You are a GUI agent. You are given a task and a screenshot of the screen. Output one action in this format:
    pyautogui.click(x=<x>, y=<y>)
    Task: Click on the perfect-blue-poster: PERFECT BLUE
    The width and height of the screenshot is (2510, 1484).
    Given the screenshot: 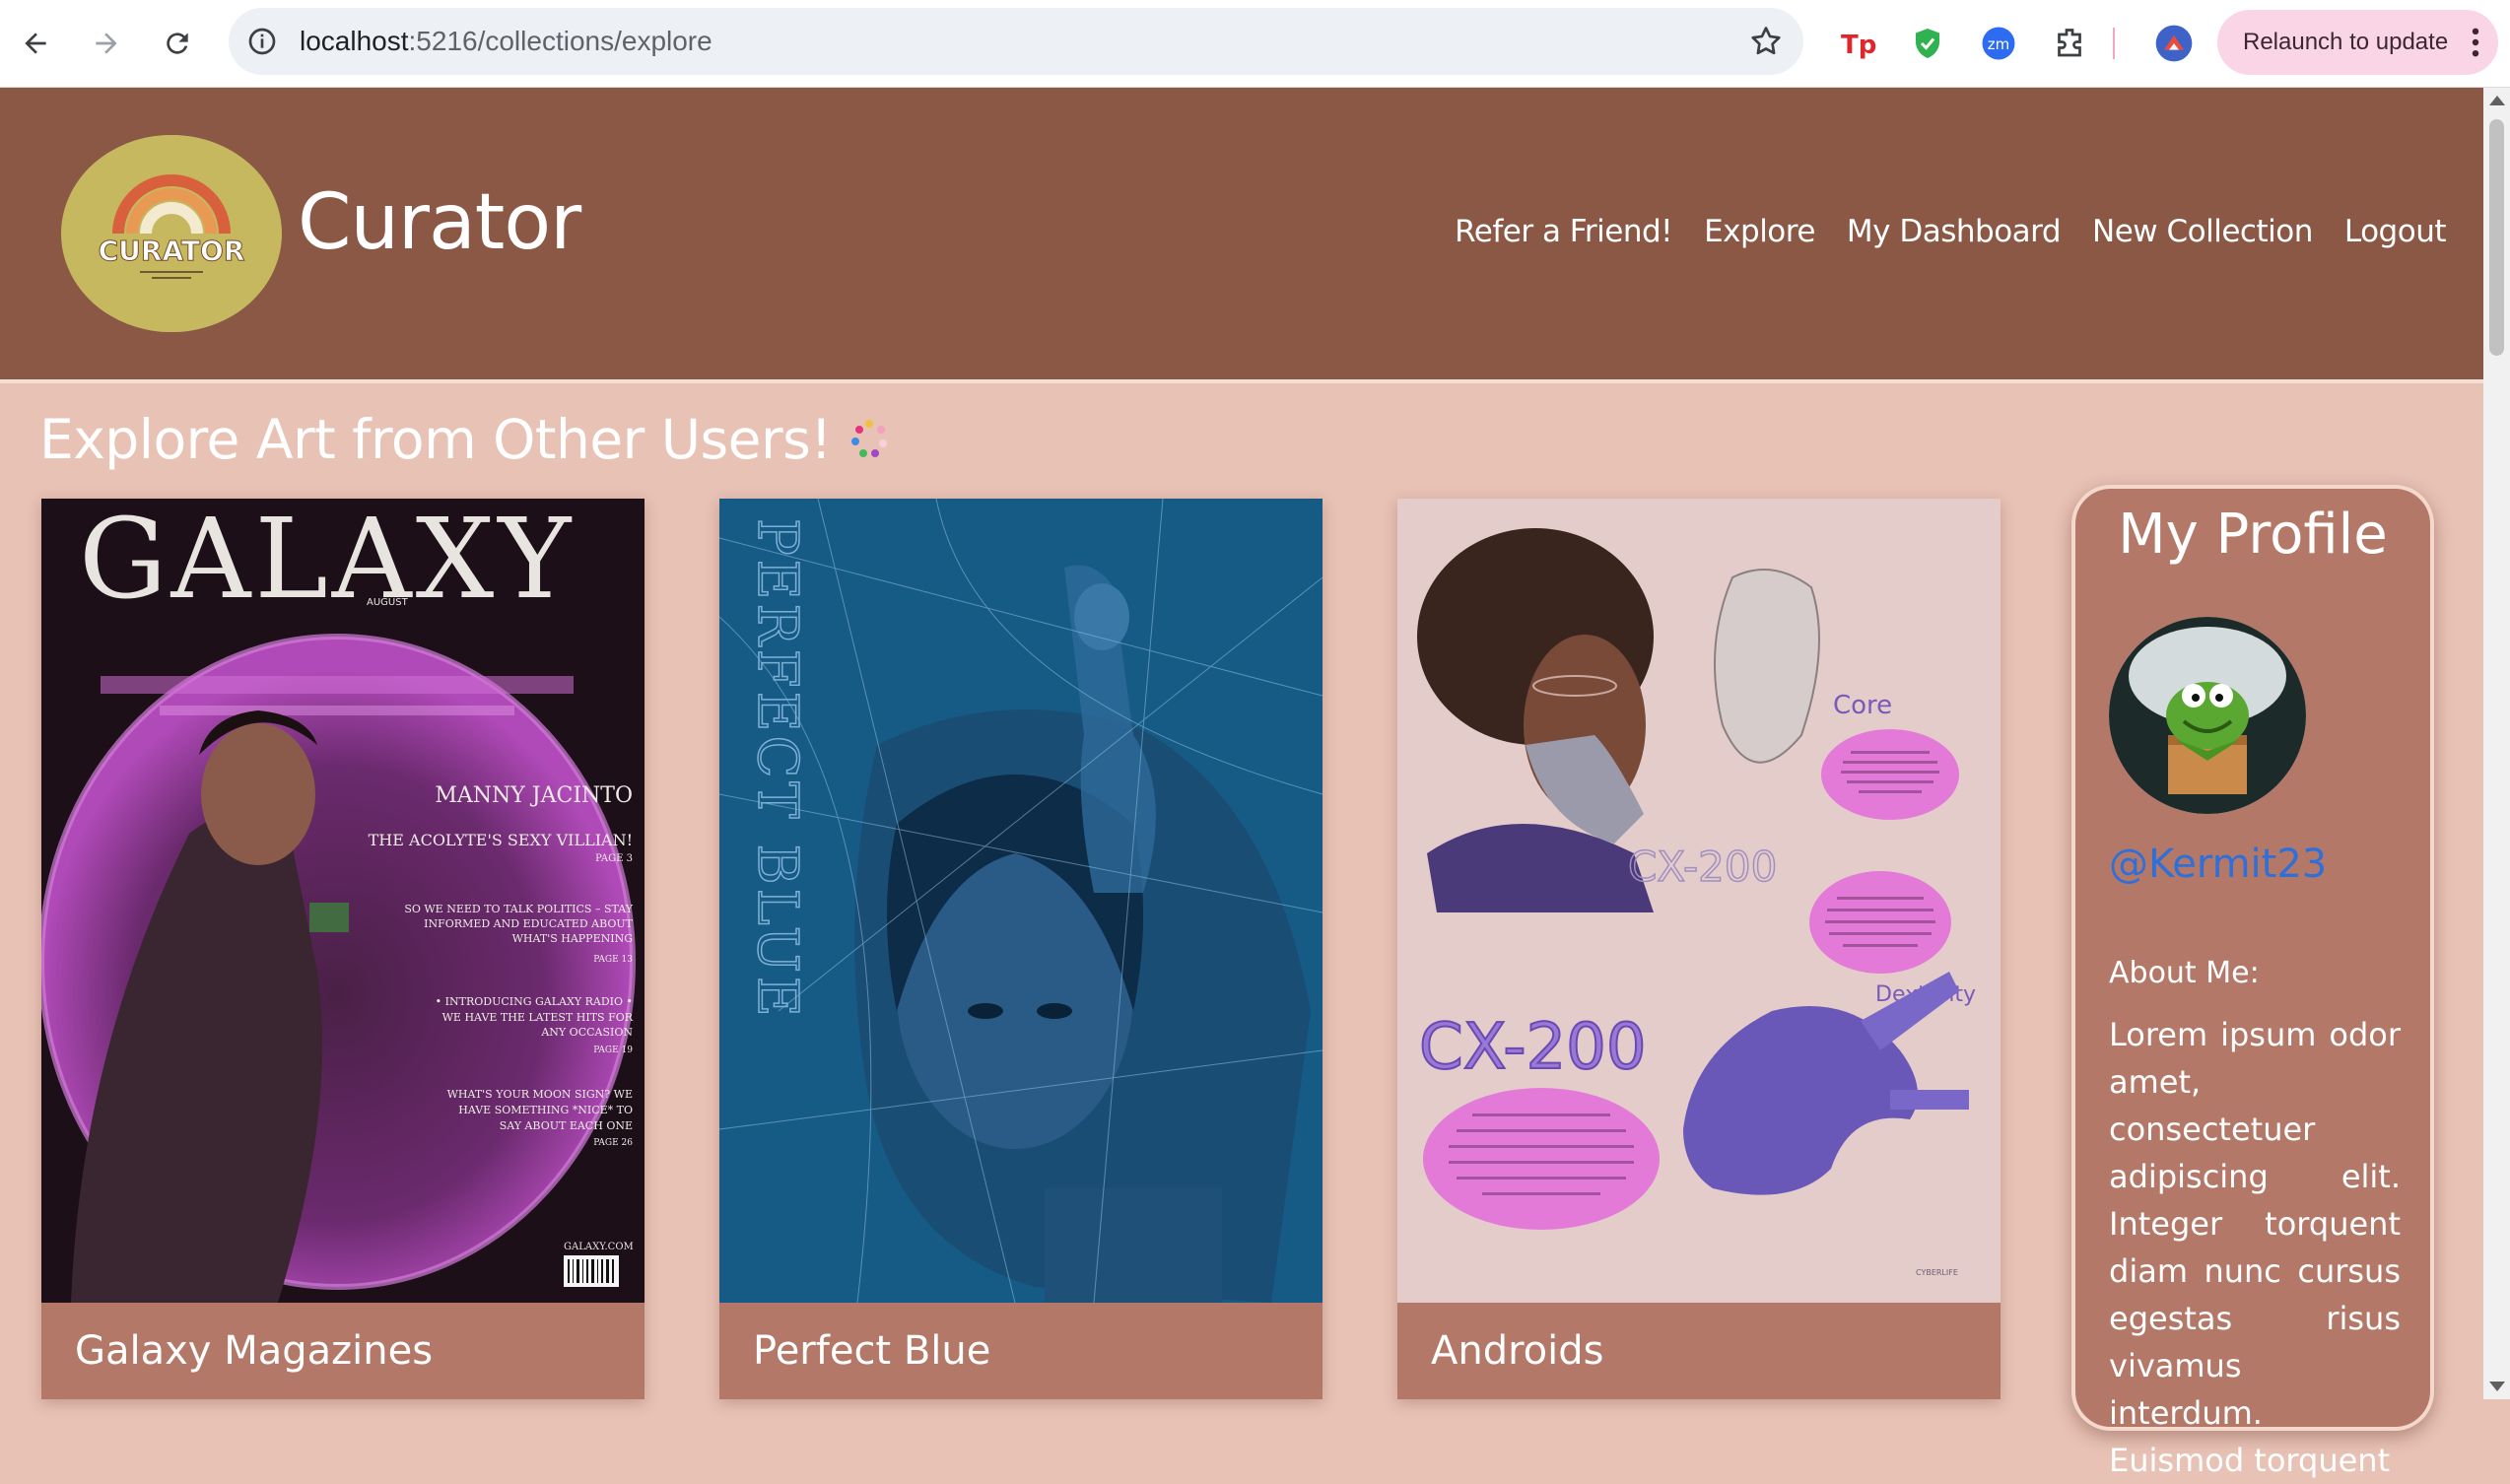 What is the action you would take?
    pyautogui.click(x=1021, y=901)
    